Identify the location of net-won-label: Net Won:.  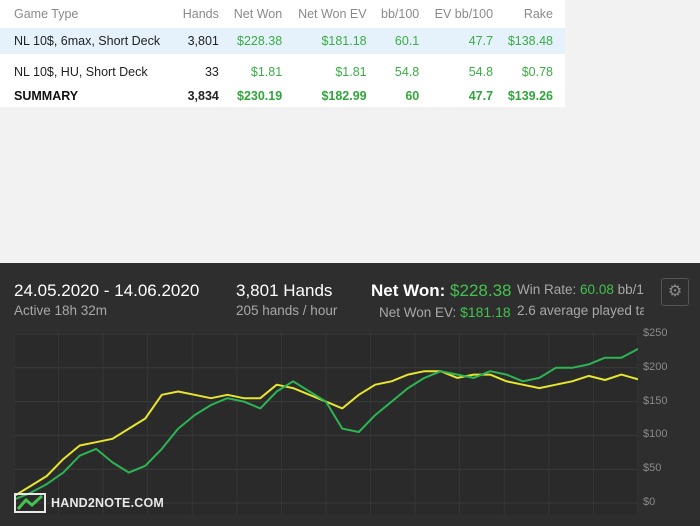
(408, 290).